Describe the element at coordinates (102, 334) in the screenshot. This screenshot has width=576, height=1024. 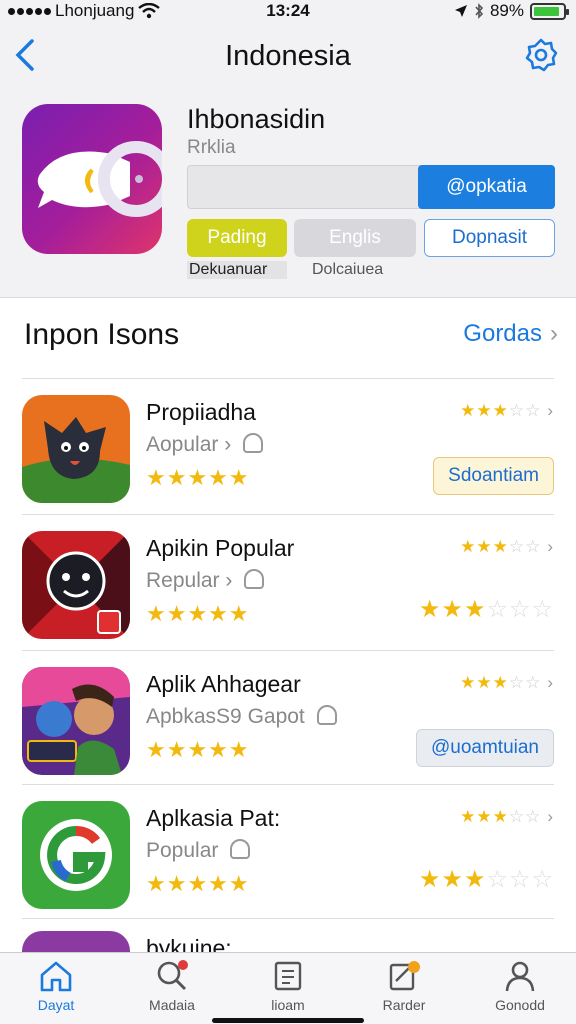
I see `section-title: Inpon Isons` at that location.